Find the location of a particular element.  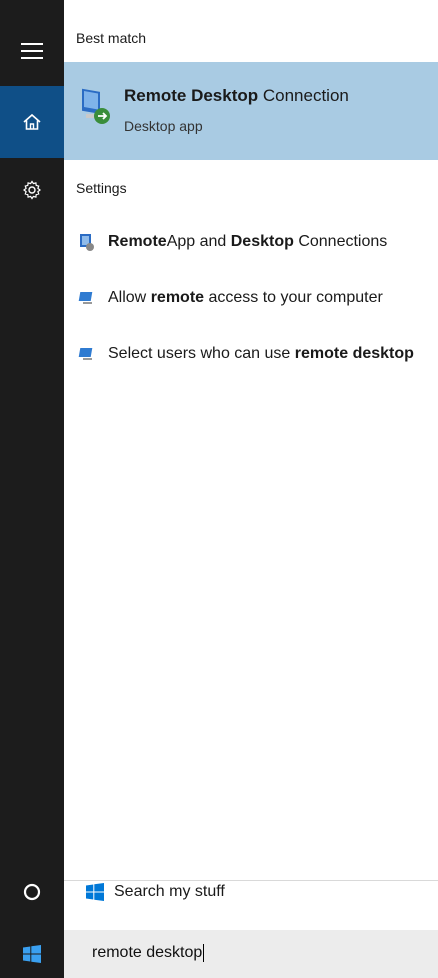

best-match-item is located at coordinates (251, 111).